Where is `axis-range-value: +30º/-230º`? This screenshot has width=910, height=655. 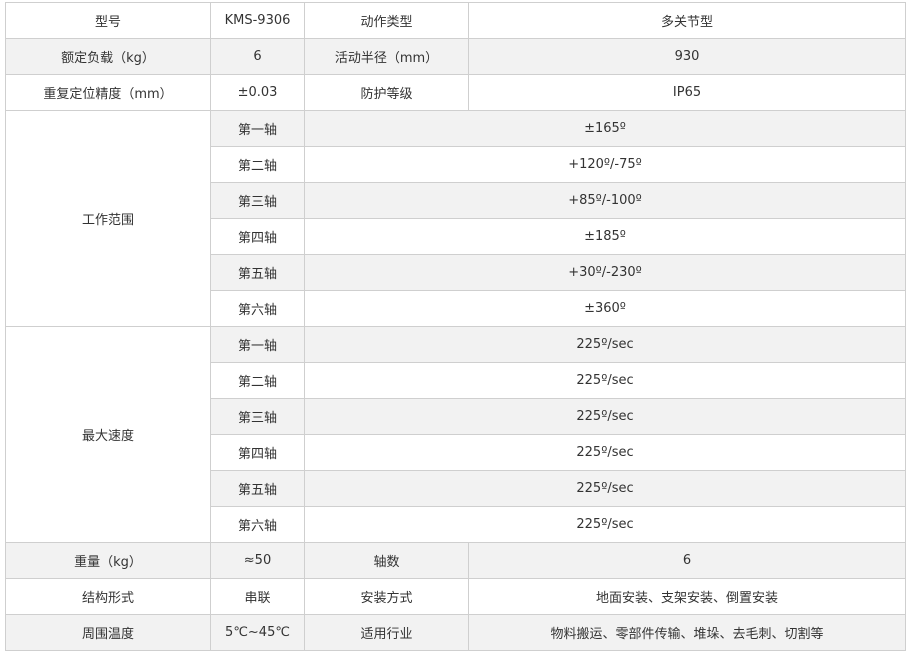
axis-range-value: +30º/-230º is located at coordinates (605, 272).